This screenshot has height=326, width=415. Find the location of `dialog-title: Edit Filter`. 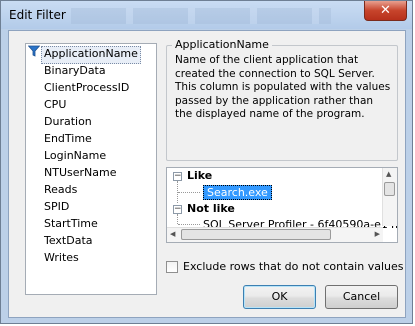

dialog-title: Edit Filter is located at coordinates (37, 15).